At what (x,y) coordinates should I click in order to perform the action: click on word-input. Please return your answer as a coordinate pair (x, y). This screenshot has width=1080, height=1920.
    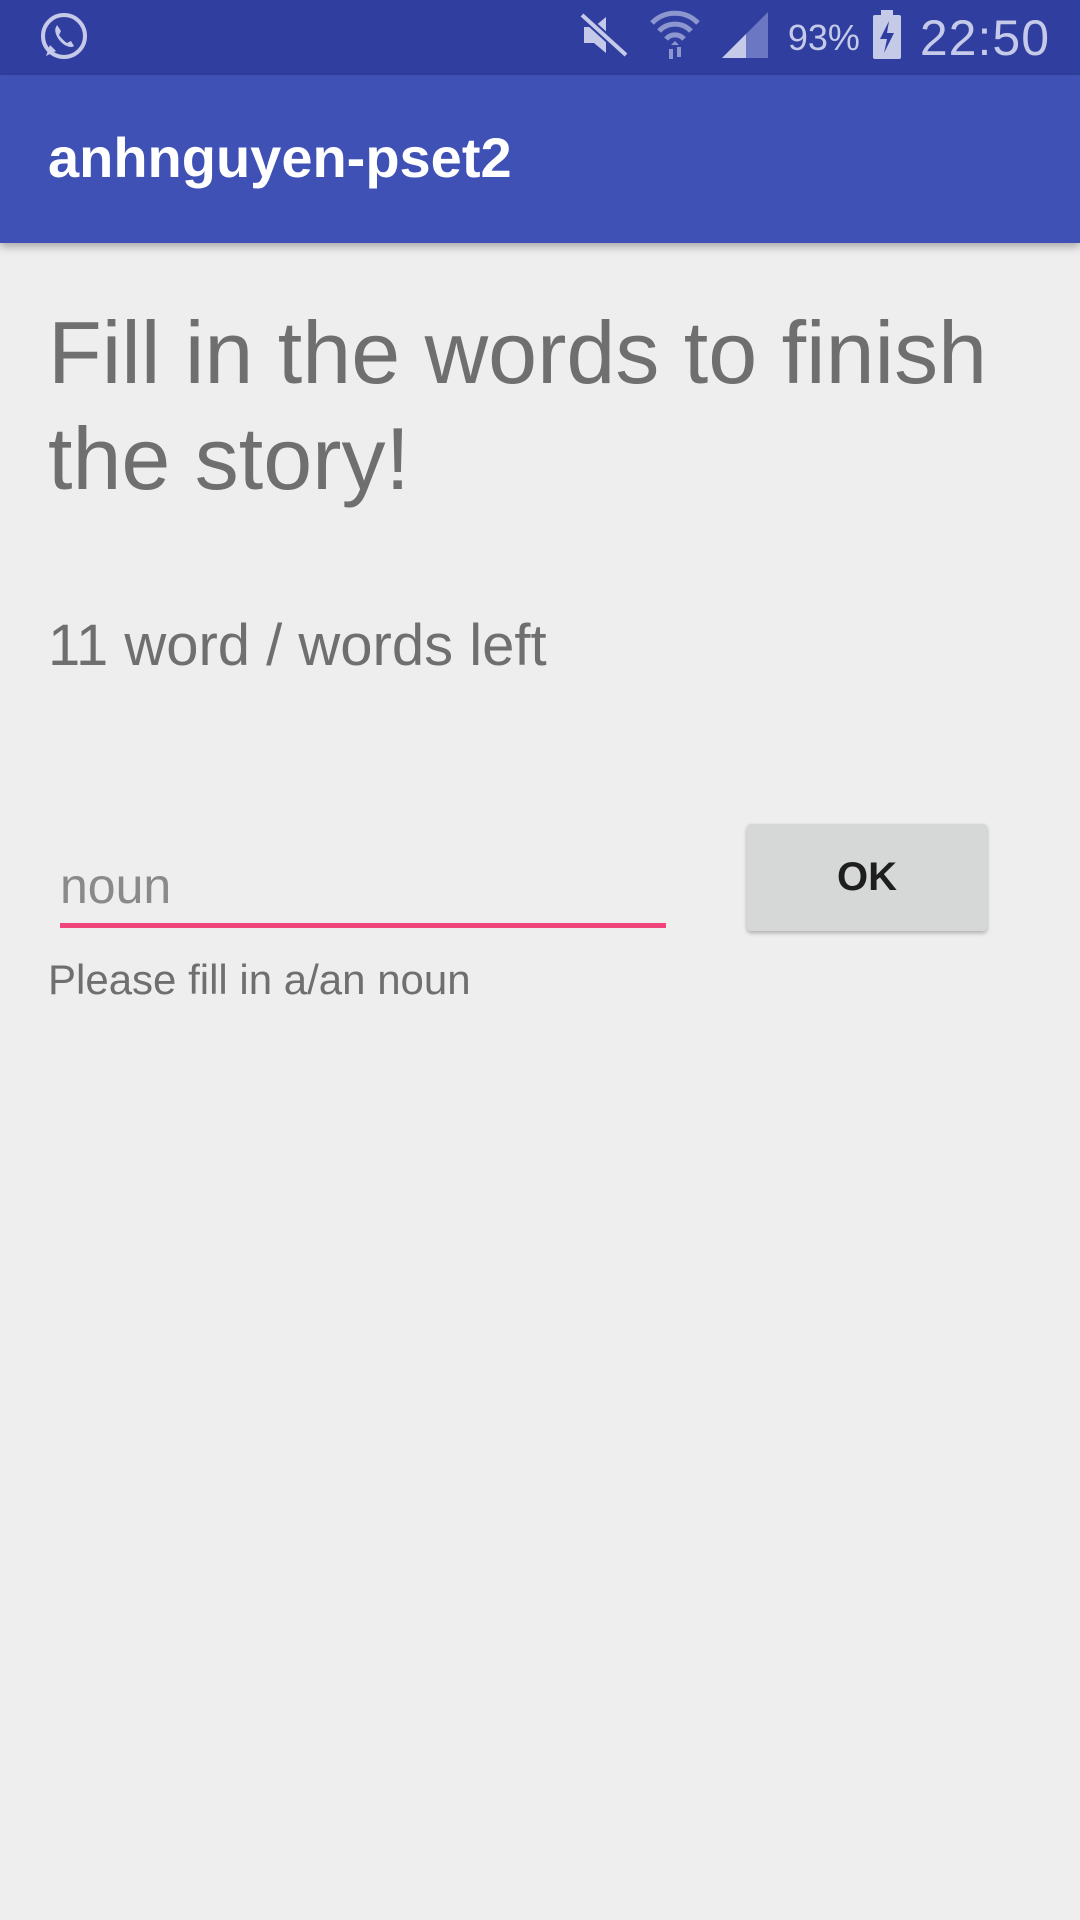
    Looking at the image, I should click on (363, 886).